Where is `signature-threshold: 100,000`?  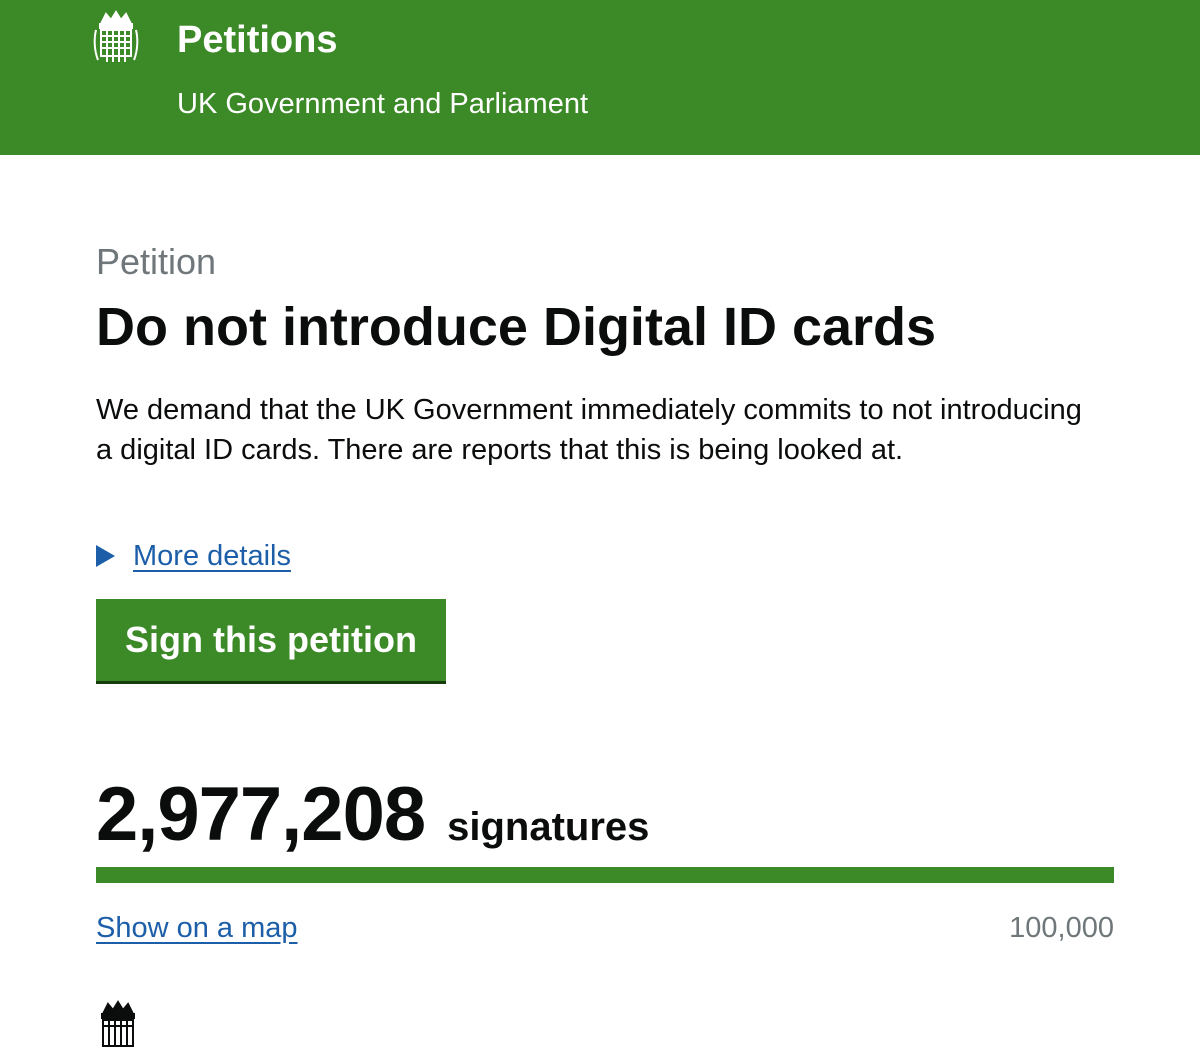
signature-threshold: 100,000 is located at coordinates (1061, 928).